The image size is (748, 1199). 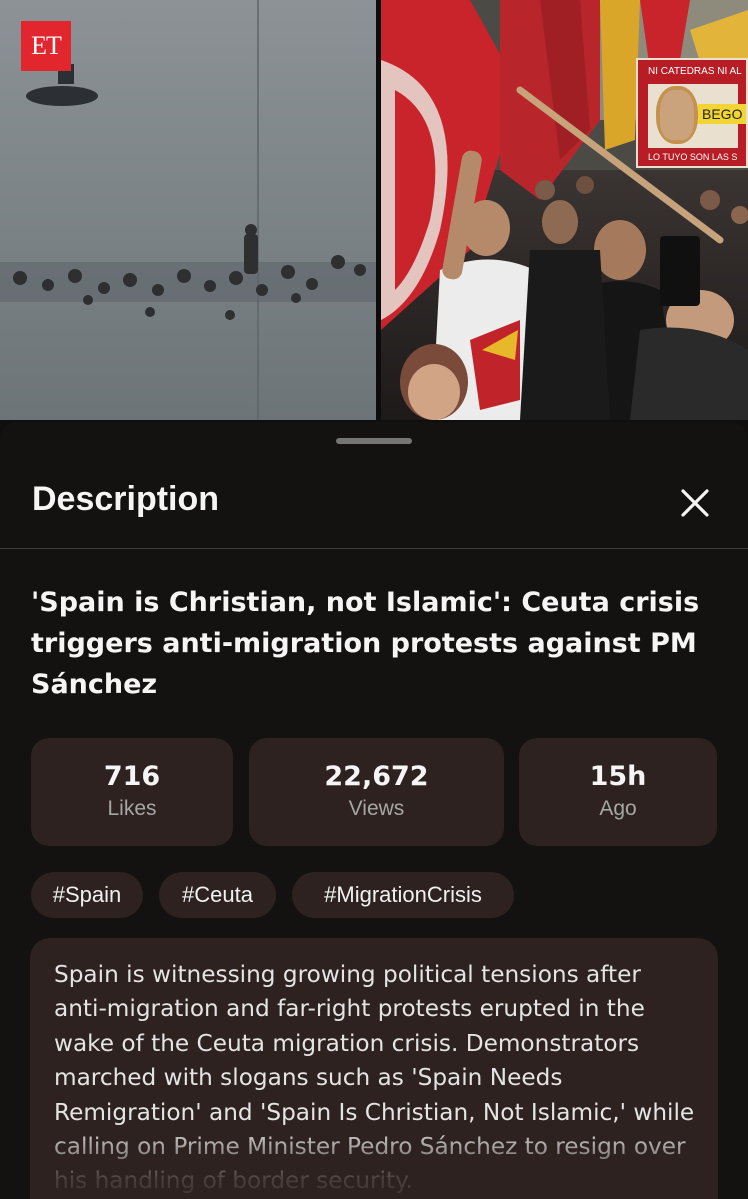 I want to click on sign-name-text: BEGO, so click(x=722, y=114).